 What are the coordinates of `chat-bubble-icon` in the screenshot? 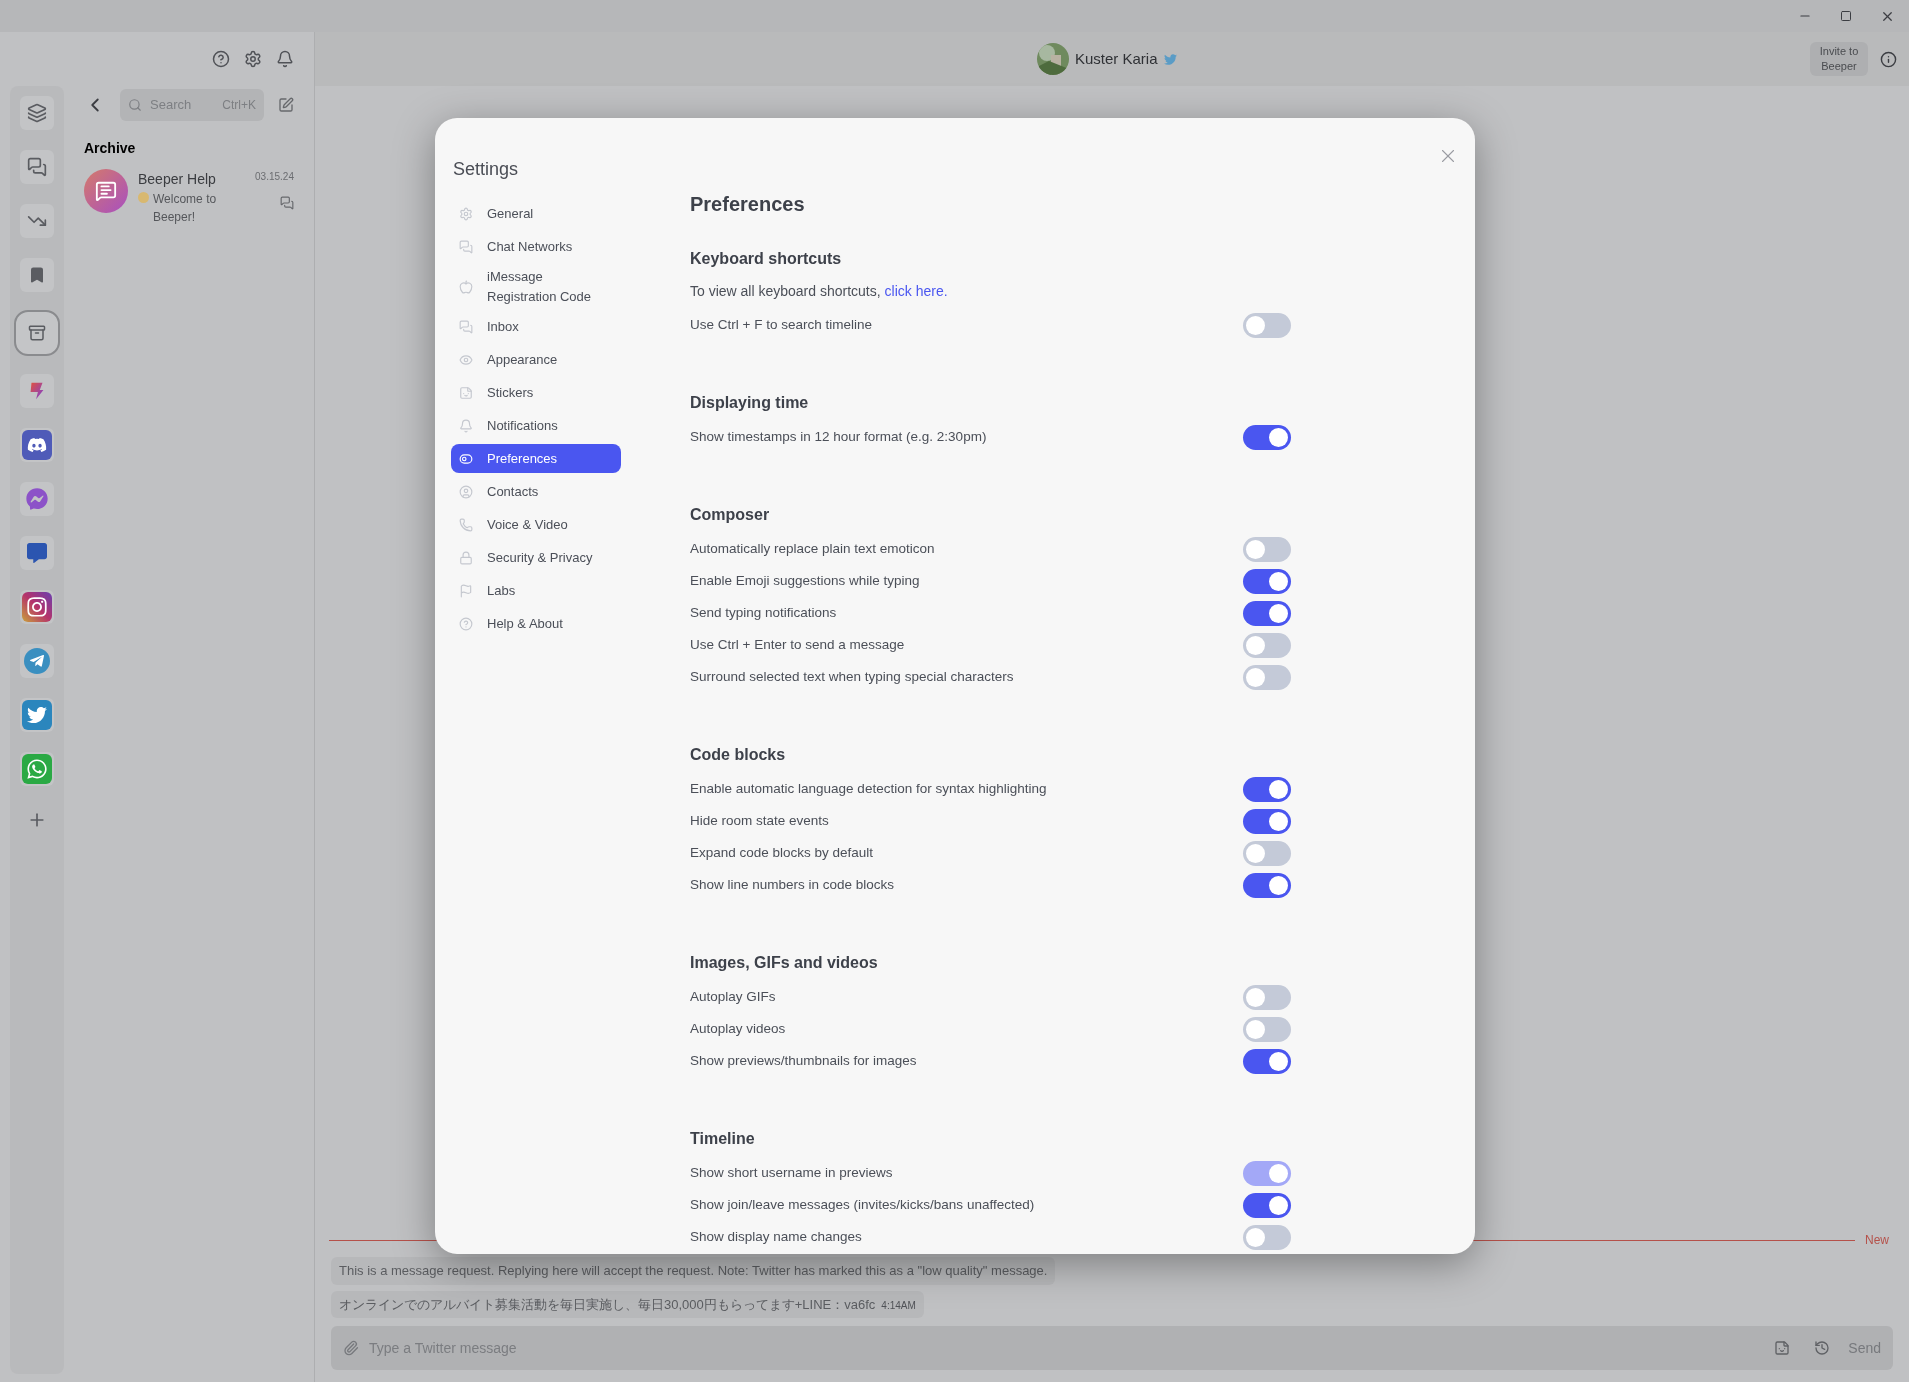 It's located at (287, 203).